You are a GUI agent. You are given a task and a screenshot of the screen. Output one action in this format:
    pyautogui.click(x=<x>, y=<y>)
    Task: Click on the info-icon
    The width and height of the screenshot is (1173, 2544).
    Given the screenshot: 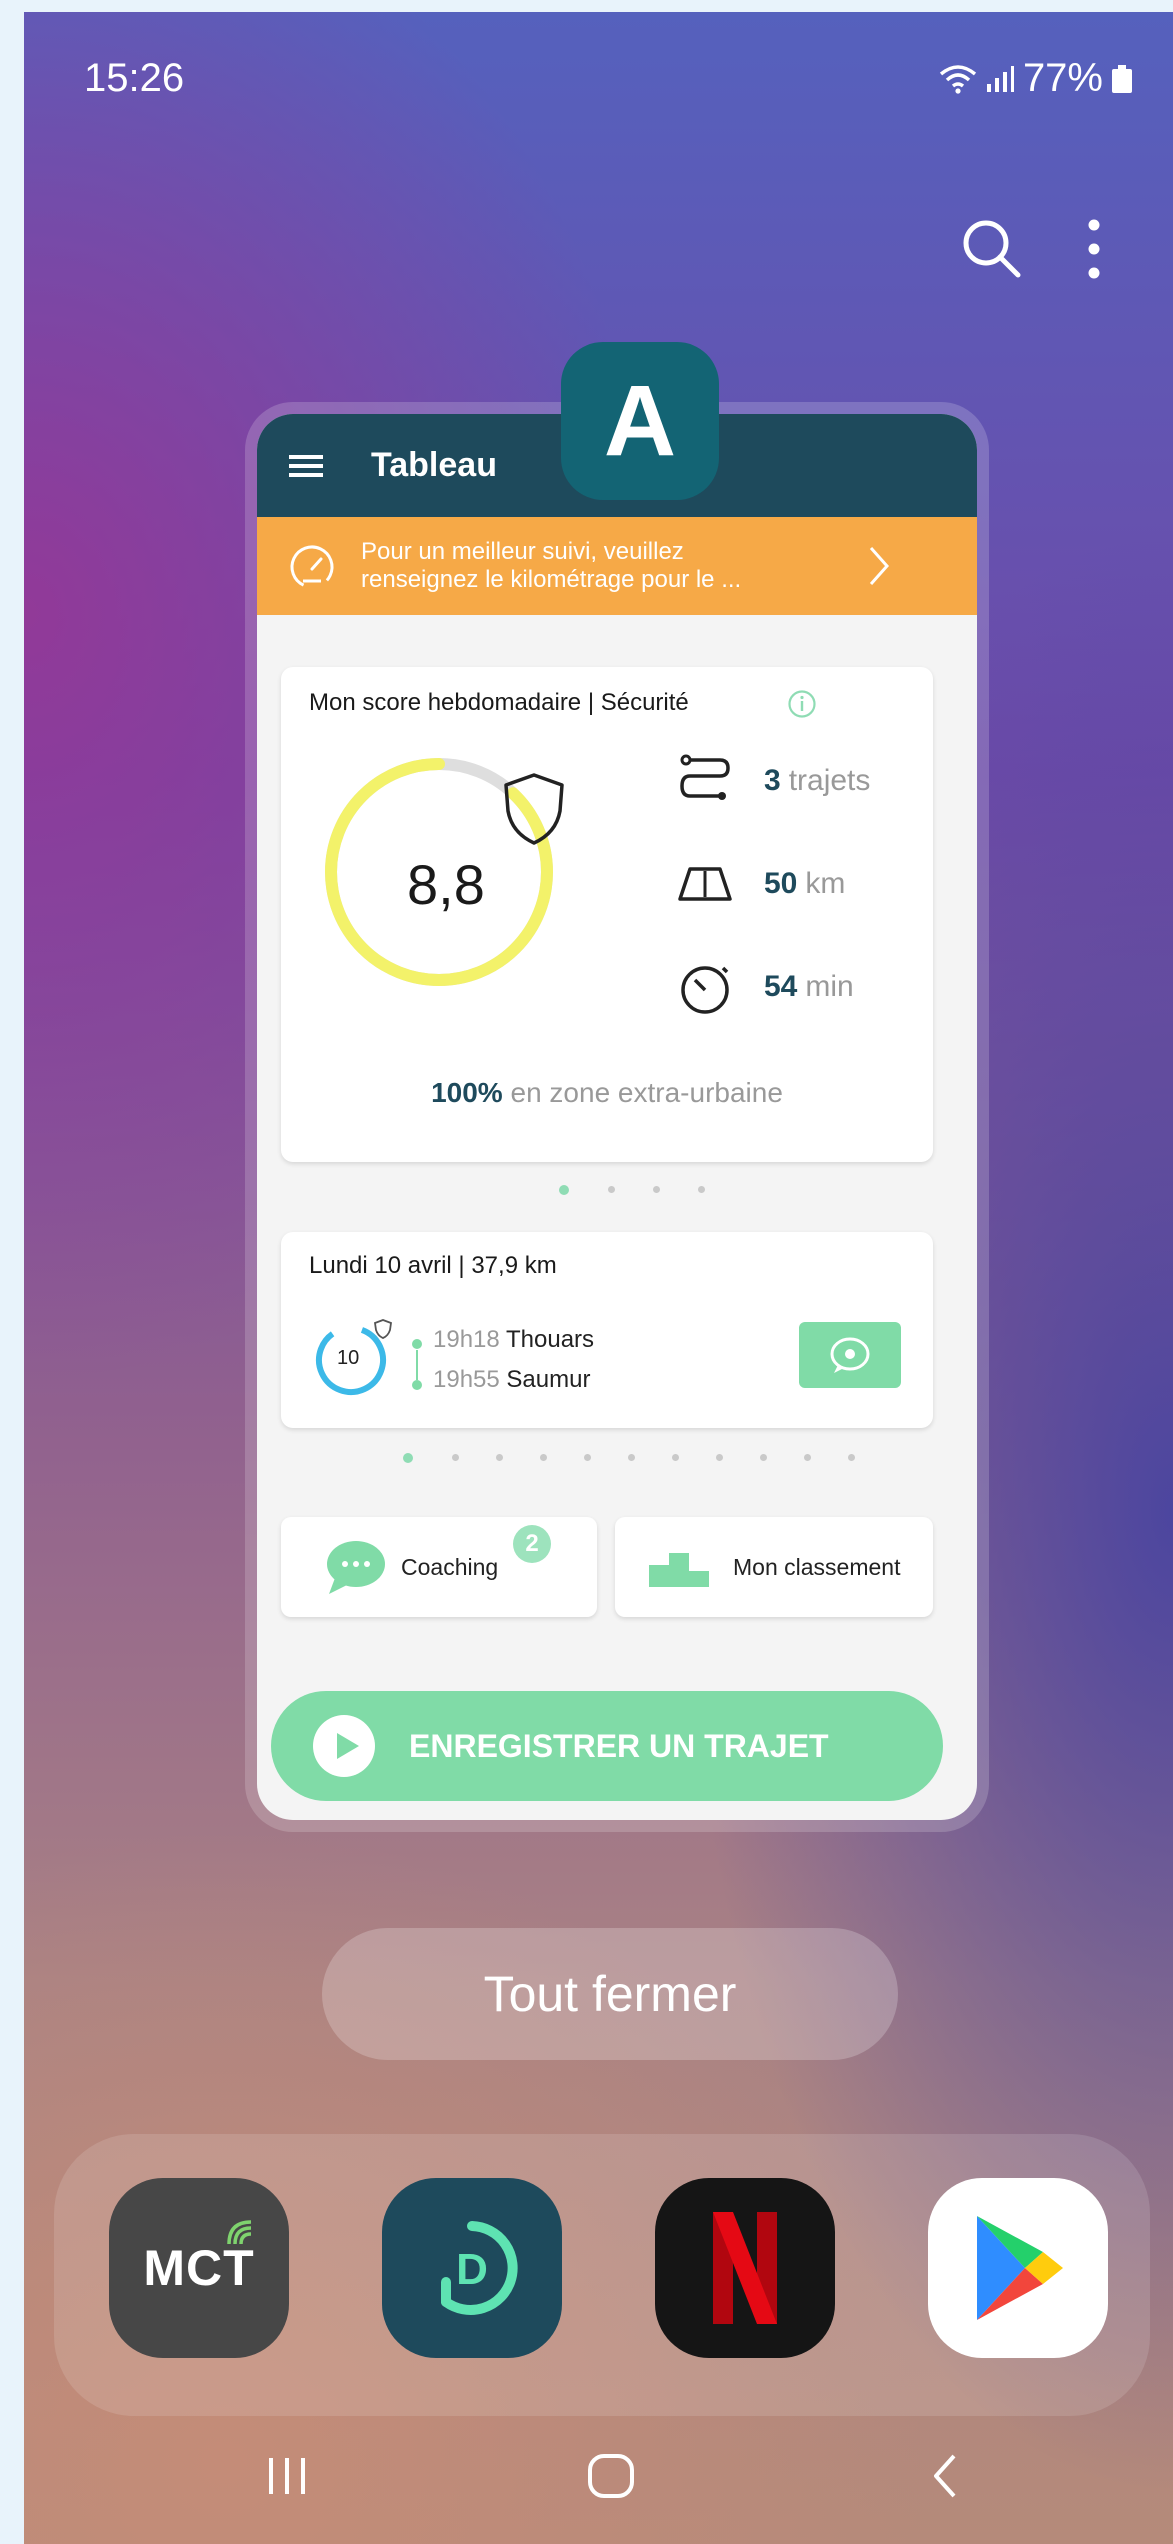 What is the action you would take?
    pyautogui.click(x=802, y=704)
    